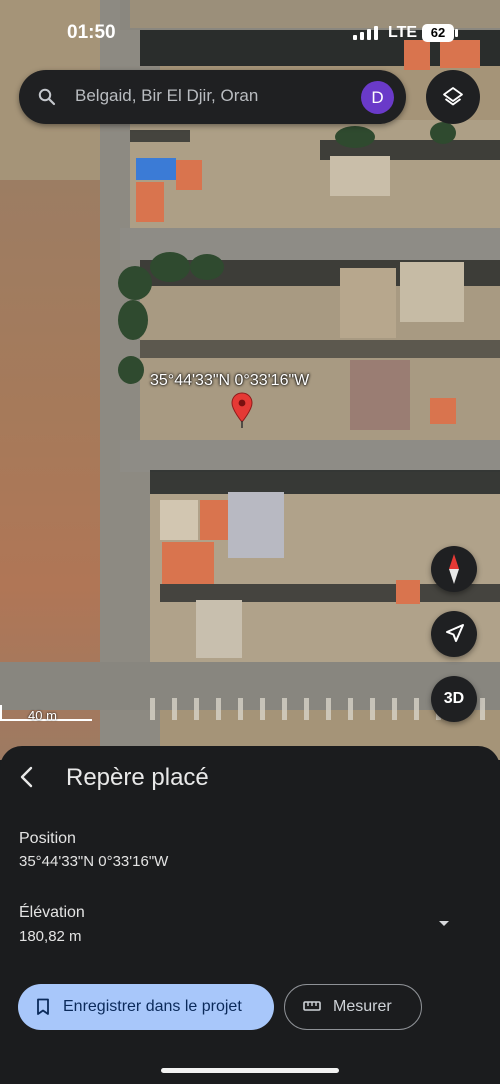 This screenshot has height=1084, width=500. I want to click on location-pin-icon, so click(242, 410).